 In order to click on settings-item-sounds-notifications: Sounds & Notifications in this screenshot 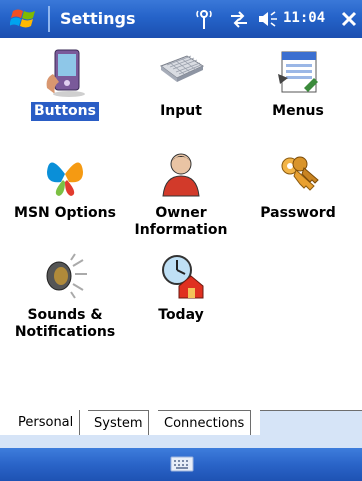, I will do `click(65, 297)`.